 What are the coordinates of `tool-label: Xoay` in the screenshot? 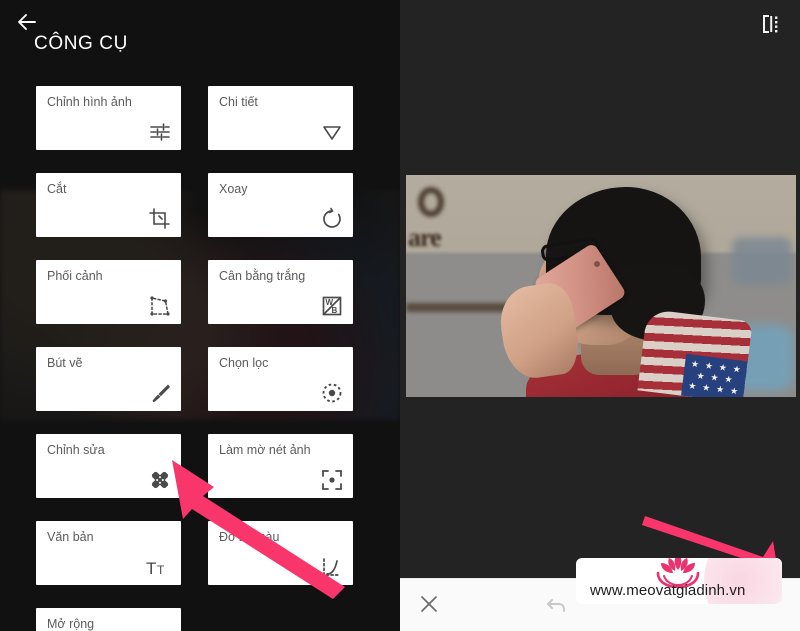 It's located at (233, 189).